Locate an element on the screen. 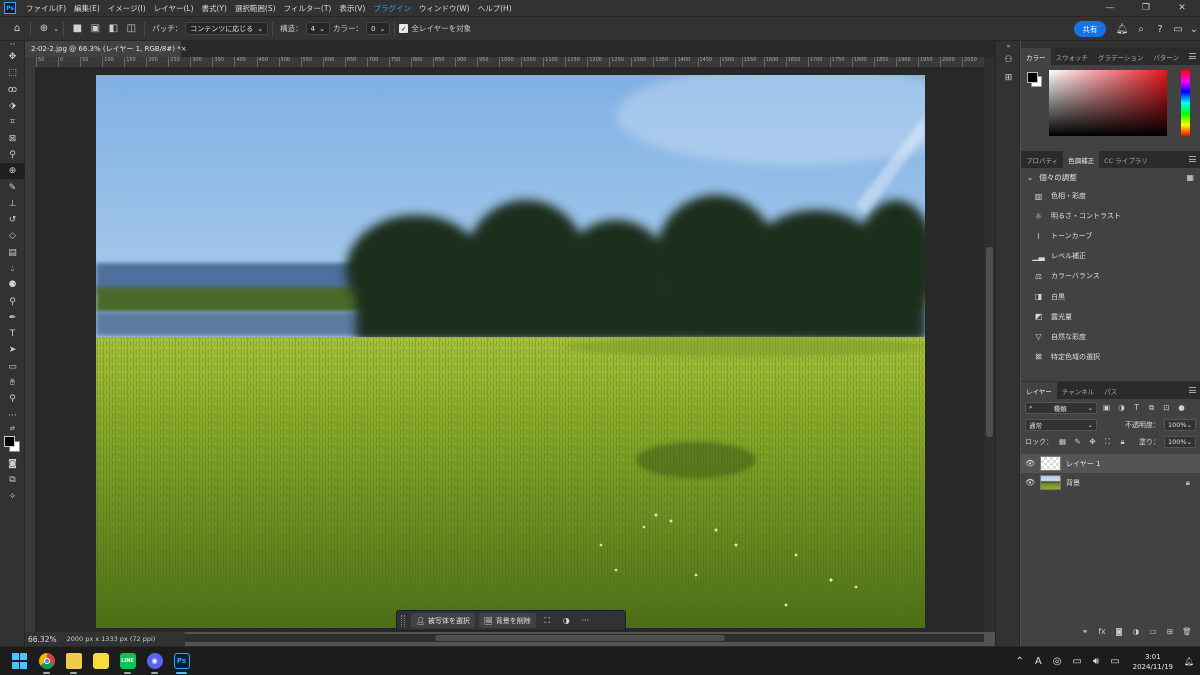 The image size is (1200, 675). adjustment-item: ⌇ トーンカーブ is located at coordinates (1110, 236).